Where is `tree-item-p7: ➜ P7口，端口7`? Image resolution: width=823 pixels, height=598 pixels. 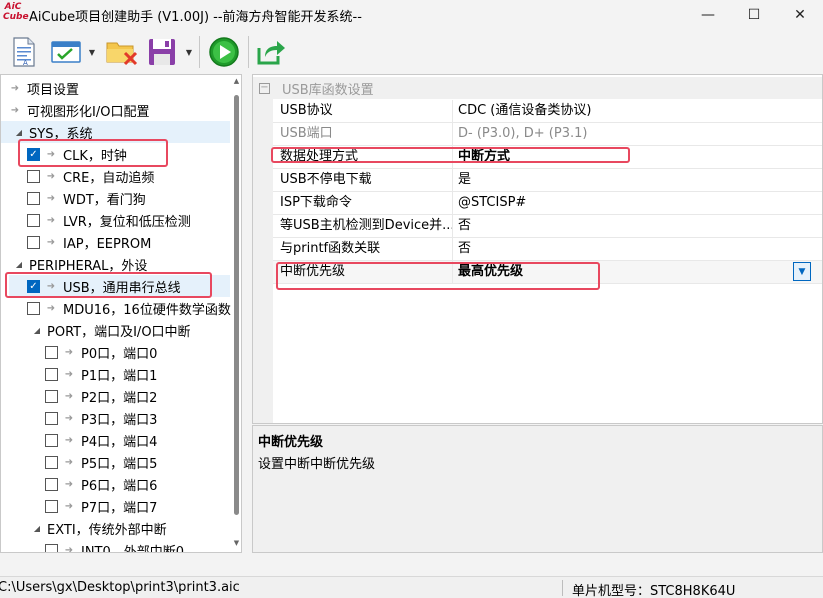 tree-item-p7: ➜ P7口，端口7 is located at coordinates (101, 506).